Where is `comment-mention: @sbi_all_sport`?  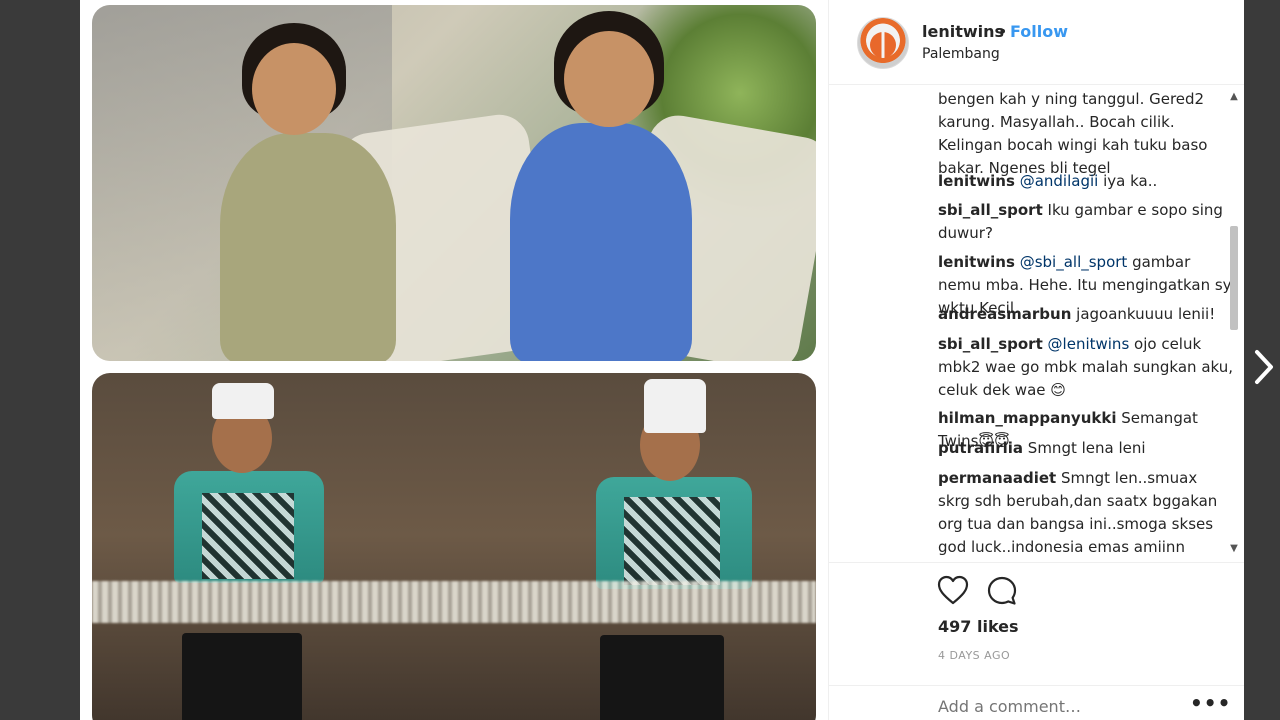
comment-mention: @sbi_all_sport is located at coordinates (1074, 262).